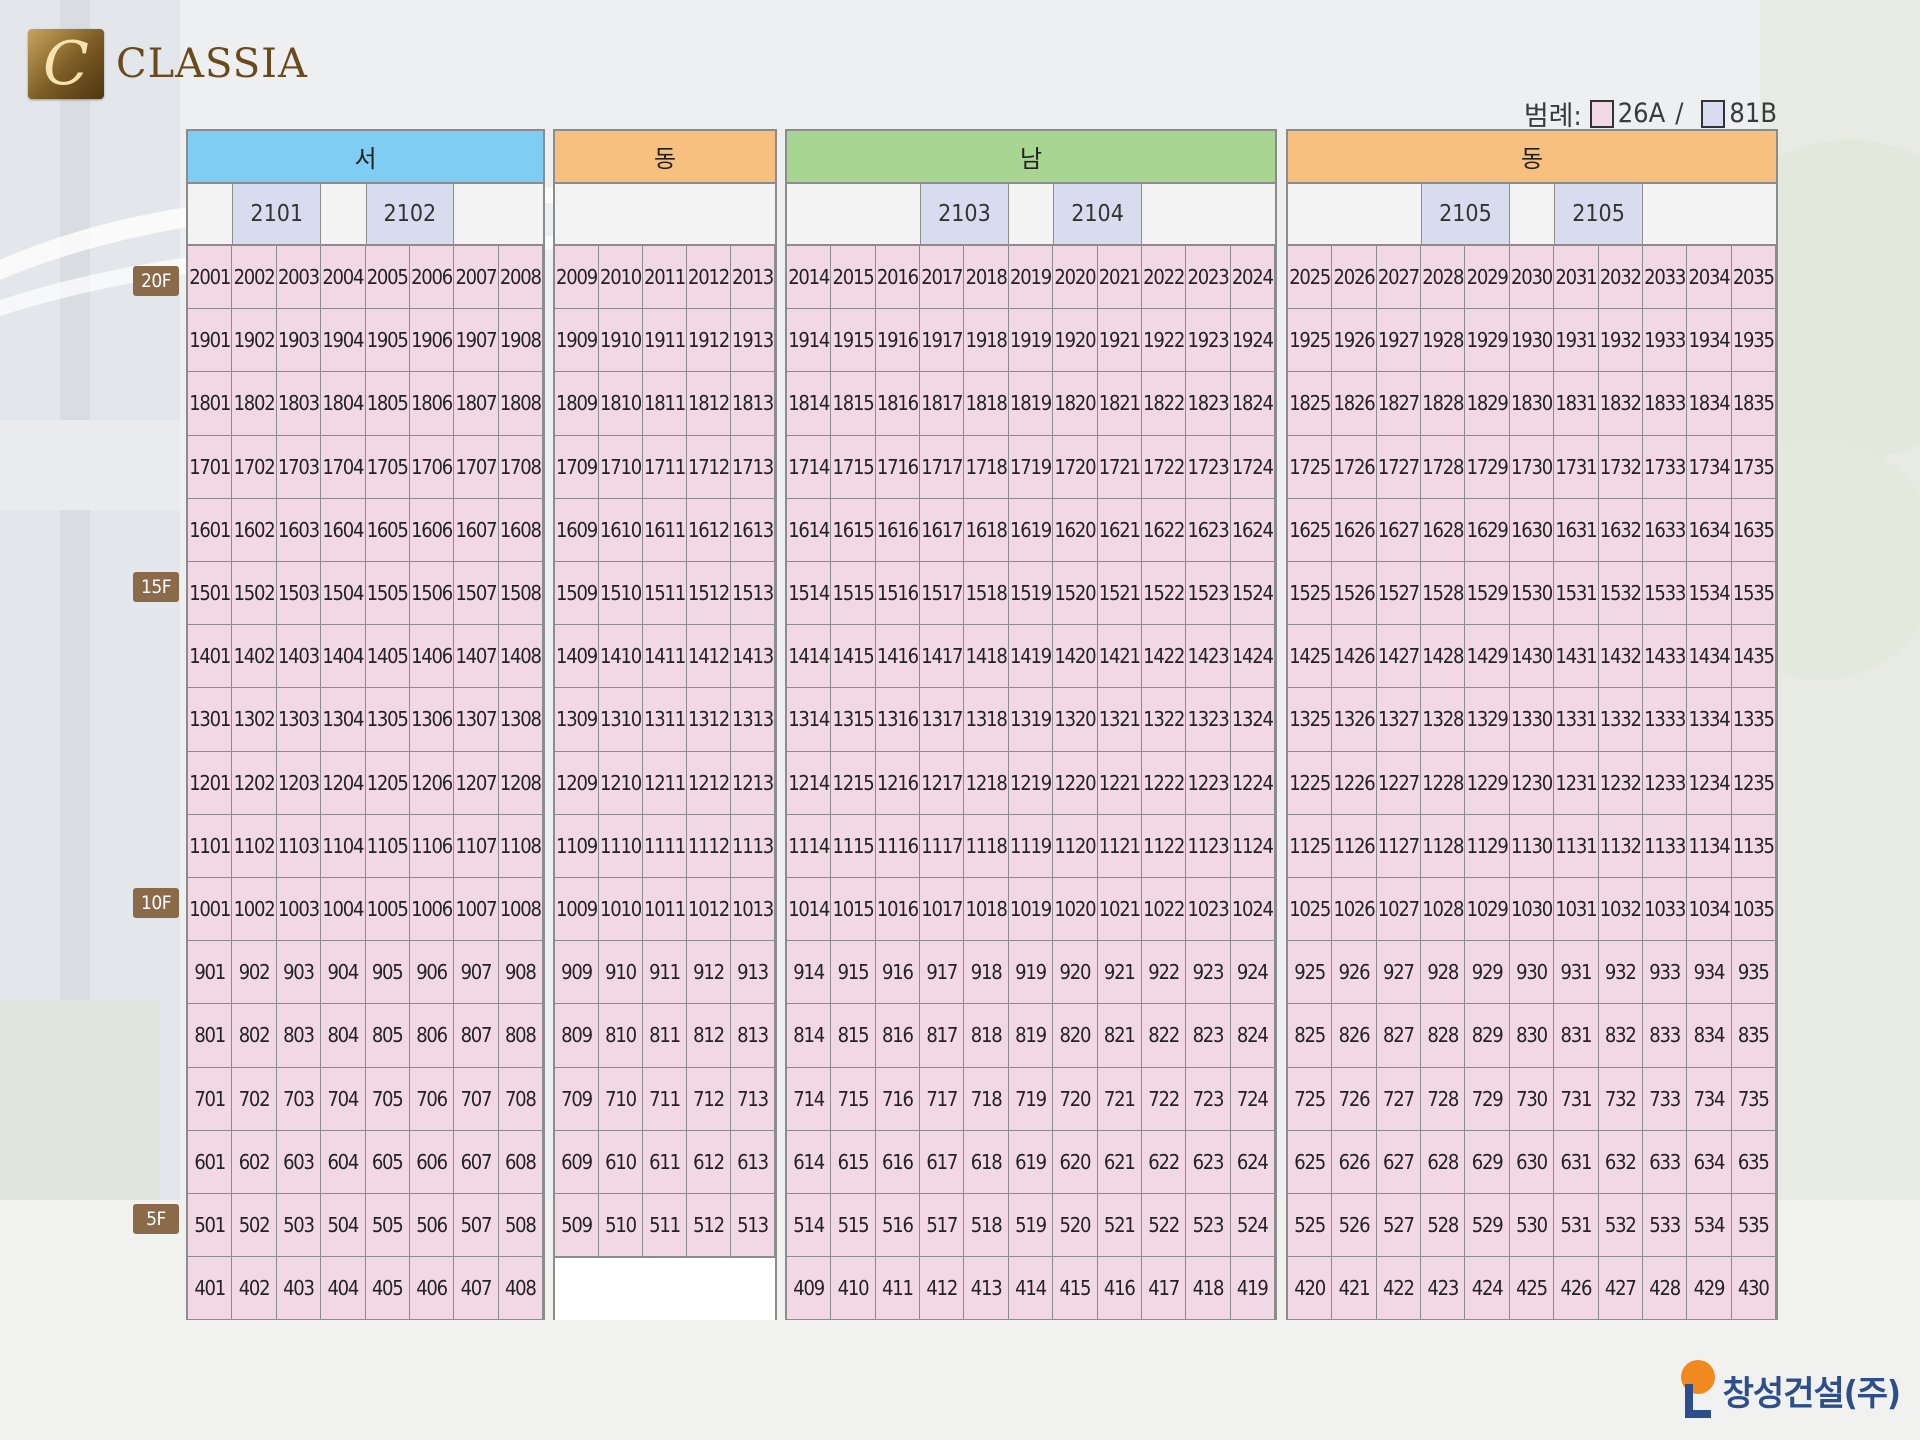  What do you see at coordinates (1709, 1226) in the screenshot?
I see `unit-cell: 534` at bounding box center [1709, 1226].